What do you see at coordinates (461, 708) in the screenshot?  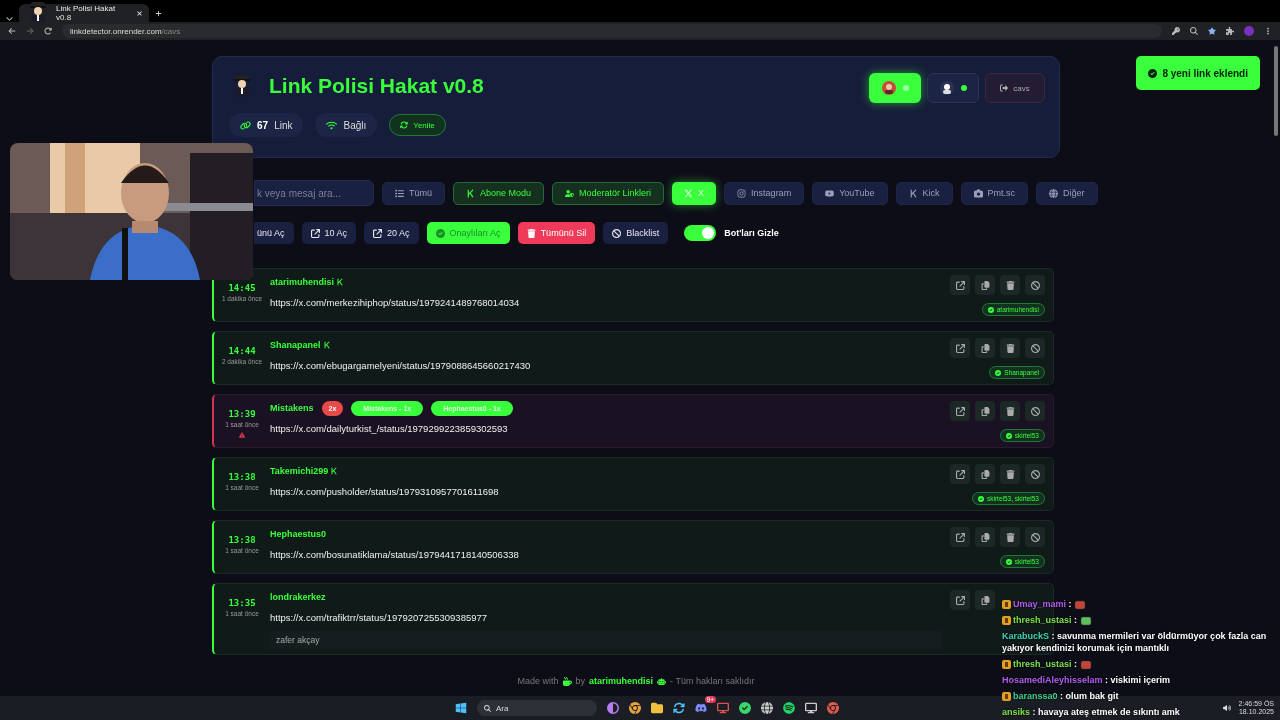 I see `windows-start-icon` at bounding box center [461, 708].